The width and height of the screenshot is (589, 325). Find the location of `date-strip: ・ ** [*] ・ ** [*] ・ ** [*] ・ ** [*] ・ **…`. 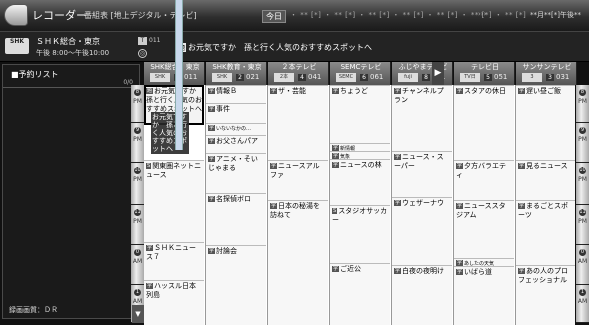

date-strip: ・ ** [*] ・ ** [*] ・ ** [*] ・ ** [*] ・ **… is located at coordinates (408, 15).